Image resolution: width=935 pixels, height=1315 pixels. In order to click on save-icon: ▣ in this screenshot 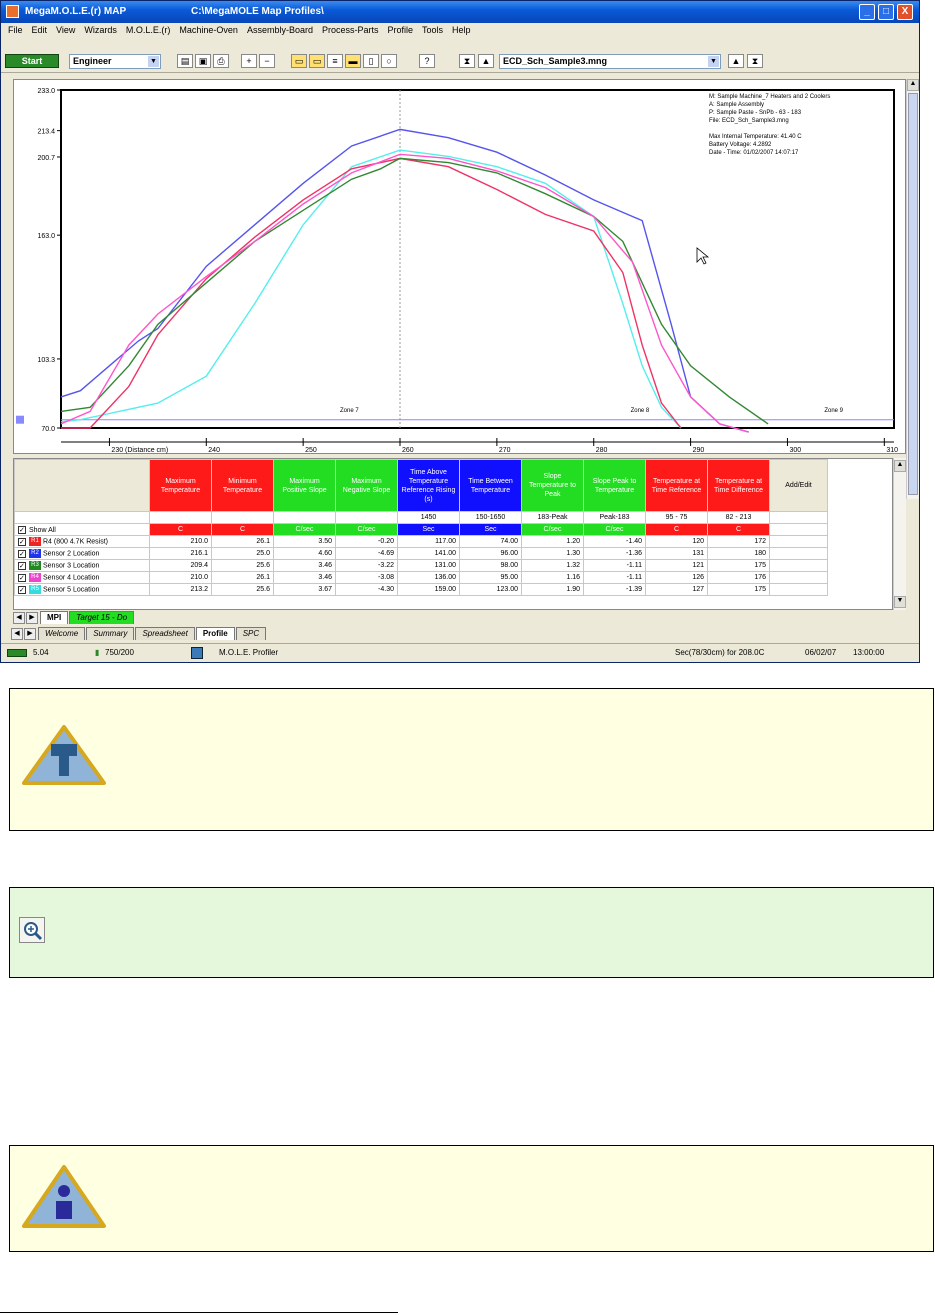, I will do `click(203, 61)`.